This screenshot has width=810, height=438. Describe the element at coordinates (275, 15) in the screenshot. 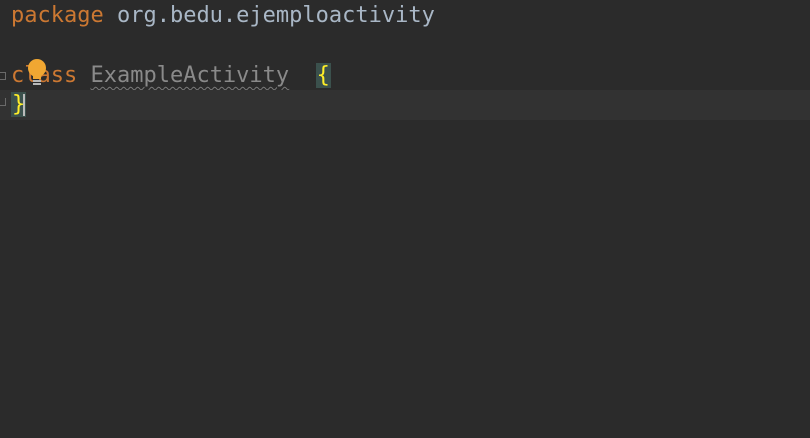

I see `package-name: org.bedu.ejemploactivity` at that location.